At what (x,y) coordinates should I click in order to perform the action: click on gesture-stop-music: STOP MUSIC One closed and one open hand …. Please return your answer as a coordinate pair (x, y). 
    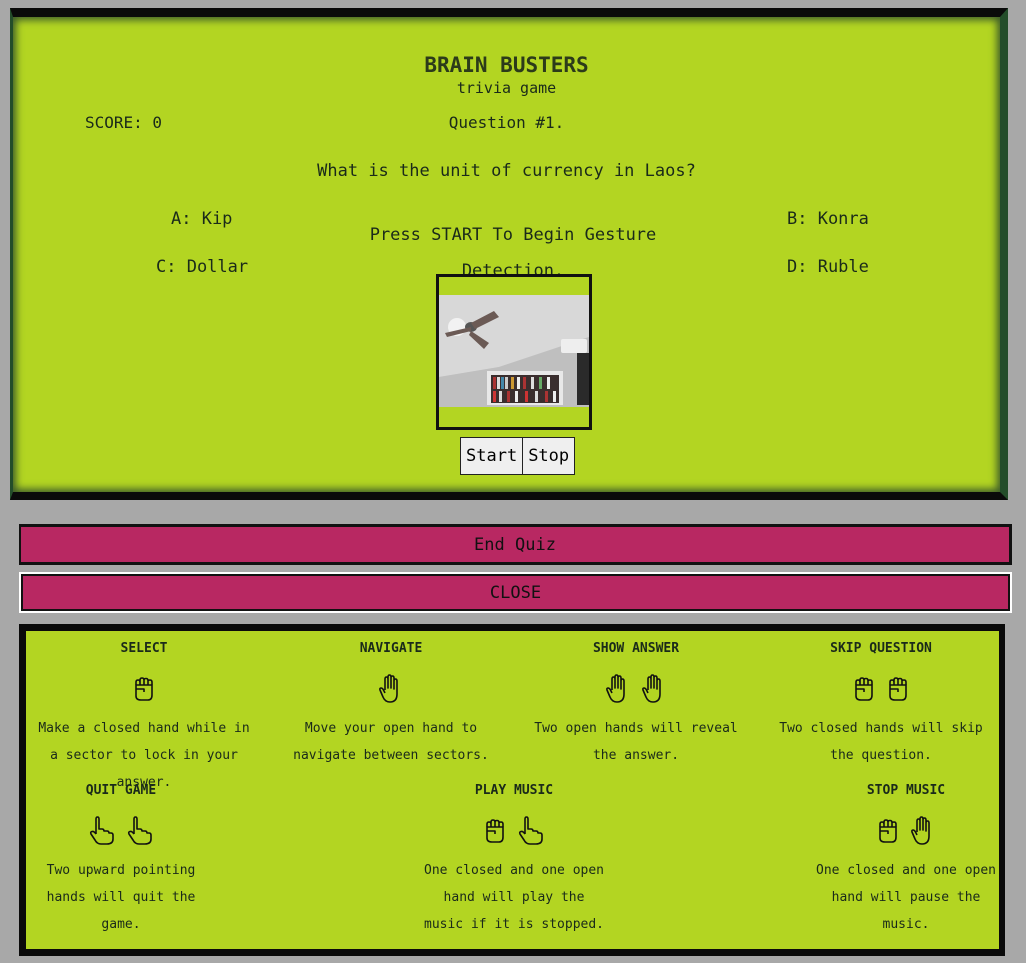
    Looking at the image, I should click on (906, 860).